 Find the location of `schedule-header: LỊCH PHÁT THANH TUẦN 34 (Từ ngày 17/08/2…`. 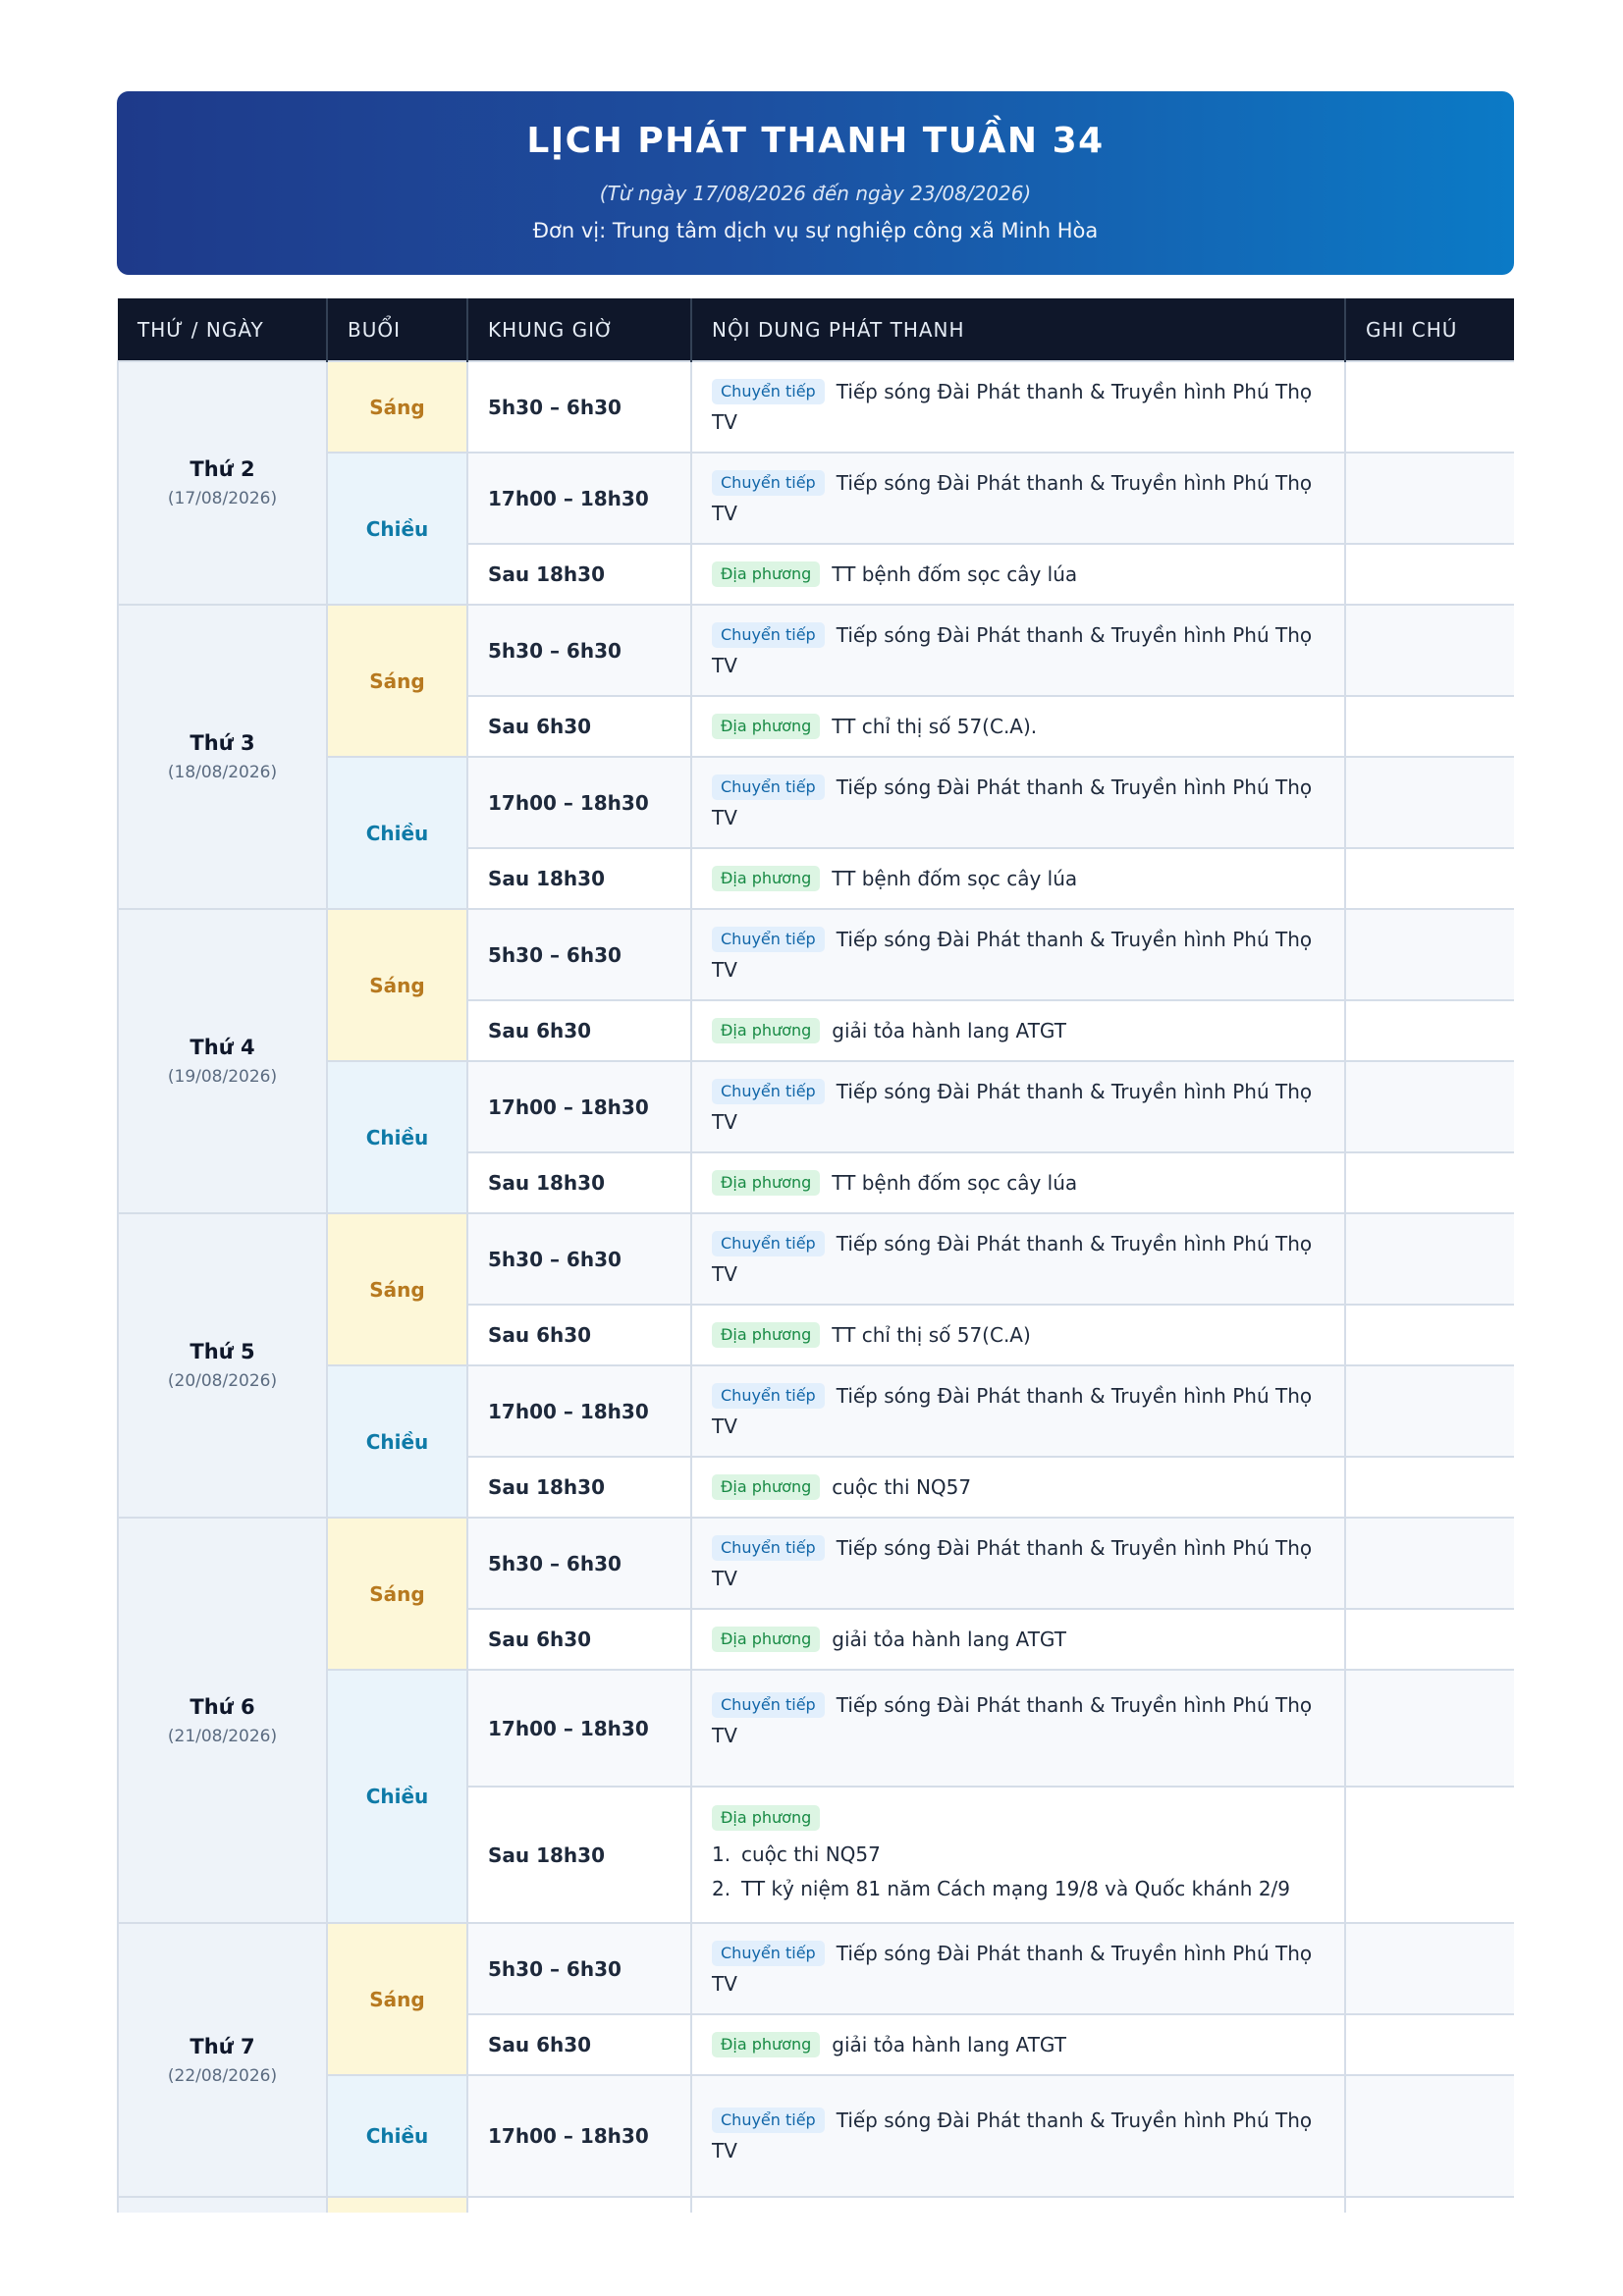

schedule-header: LỊCH PHÁT THANH TUẦN 34 (Từ ngày 17/08/2… is located at coordinates (815, 183).